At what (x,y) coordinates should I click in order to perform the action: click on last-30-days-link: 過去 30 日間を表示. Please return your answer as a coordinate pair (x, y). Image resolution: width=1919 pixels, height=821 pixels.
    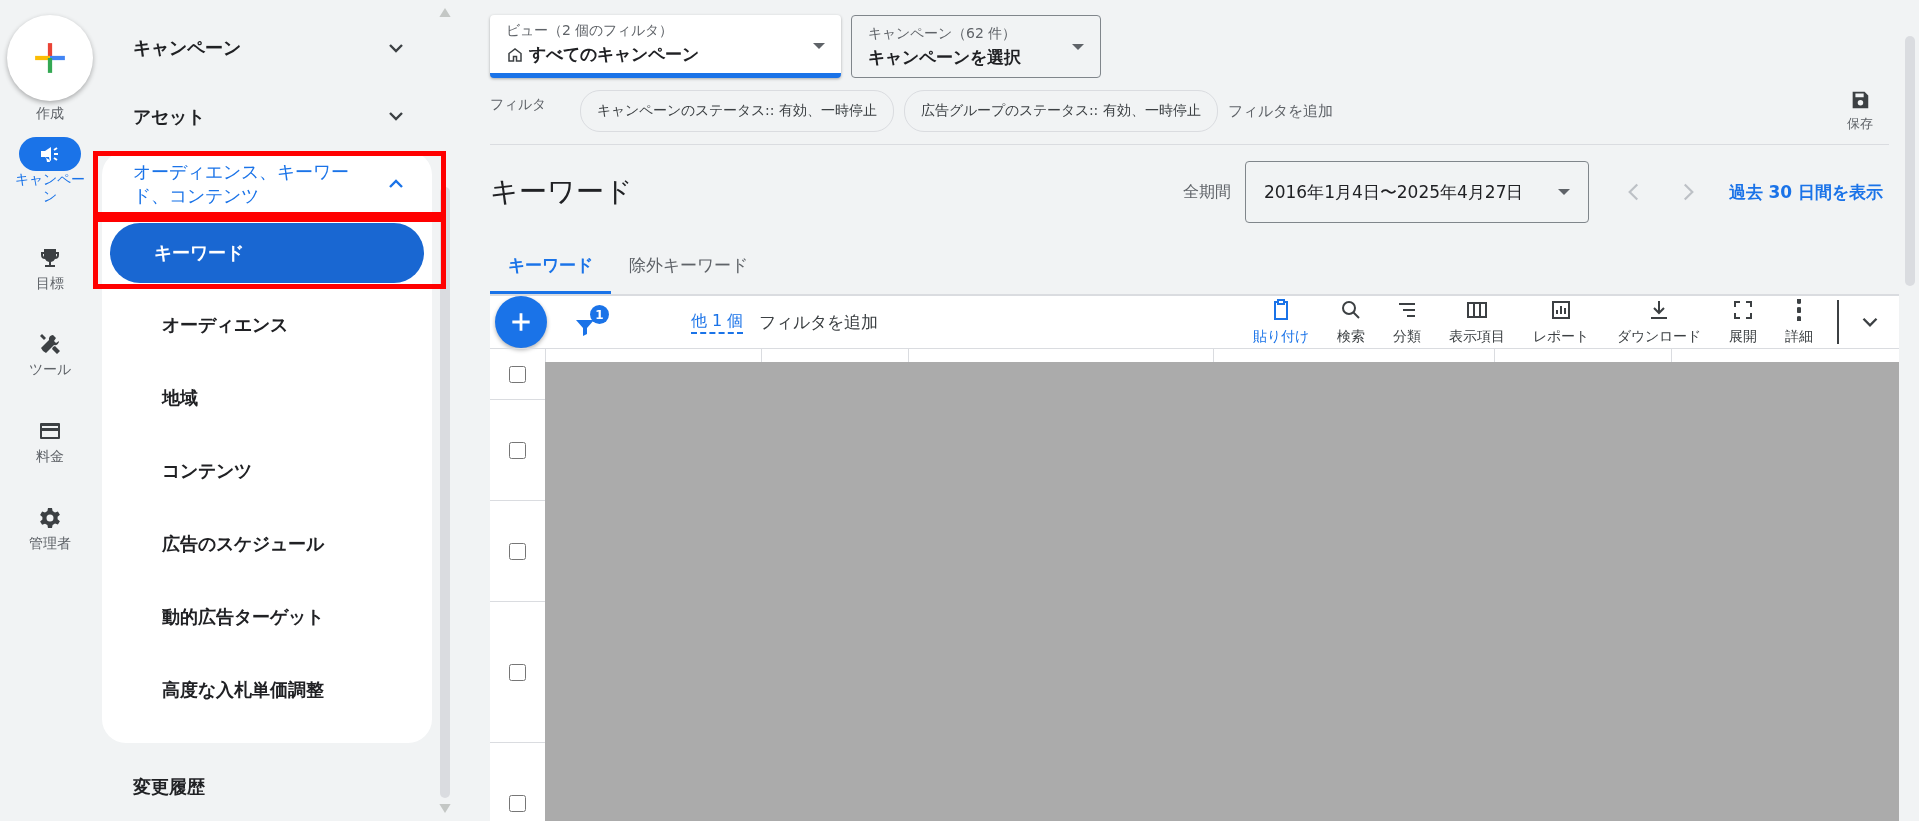
    Looking at the image, I should click on (1805, 192).